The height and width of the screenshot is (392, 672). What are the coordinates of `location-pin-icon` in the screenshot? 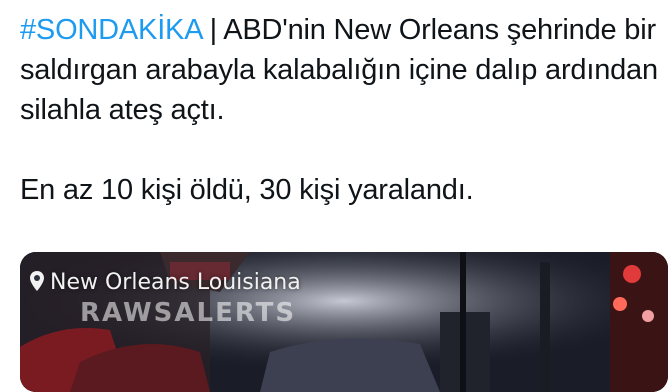 It's located at (37, 281).